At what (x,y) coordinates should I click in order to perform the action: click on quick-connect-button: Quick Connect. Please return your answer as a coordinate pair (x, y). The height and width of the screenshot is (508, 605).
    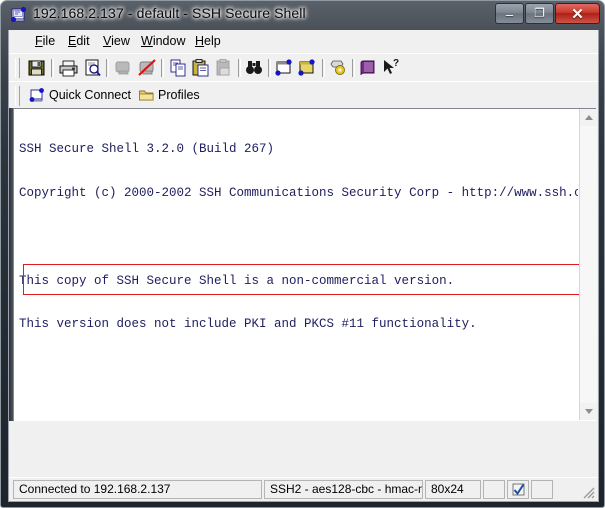
    Looking at the image, I should click on (80, 95).